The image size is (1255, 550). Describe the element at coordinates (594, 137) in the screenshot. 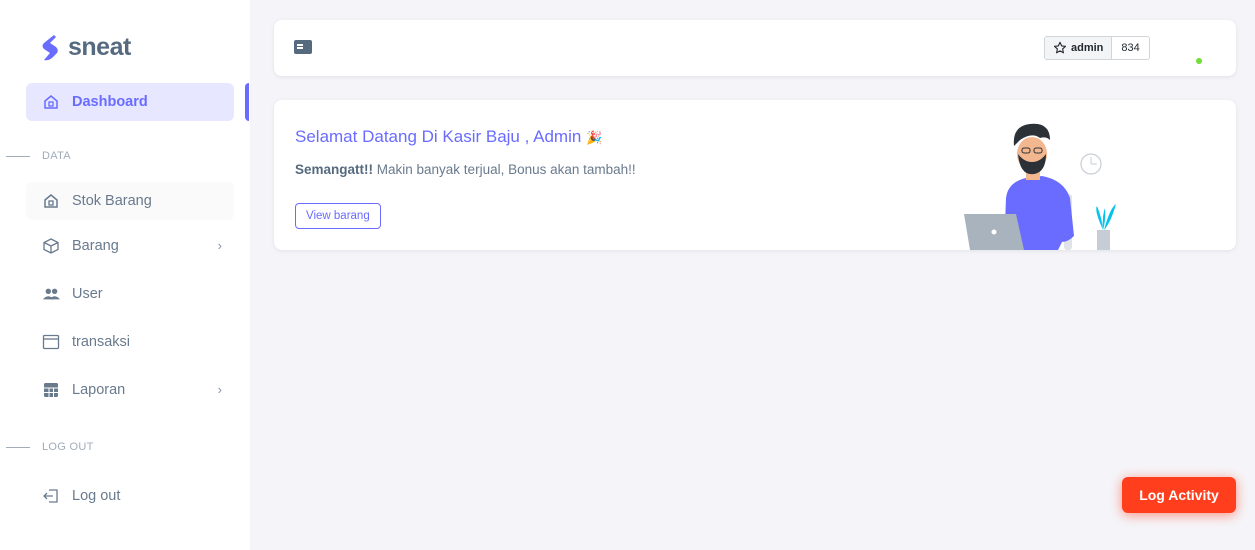

I see `party-emoji: 🎉` at that location.